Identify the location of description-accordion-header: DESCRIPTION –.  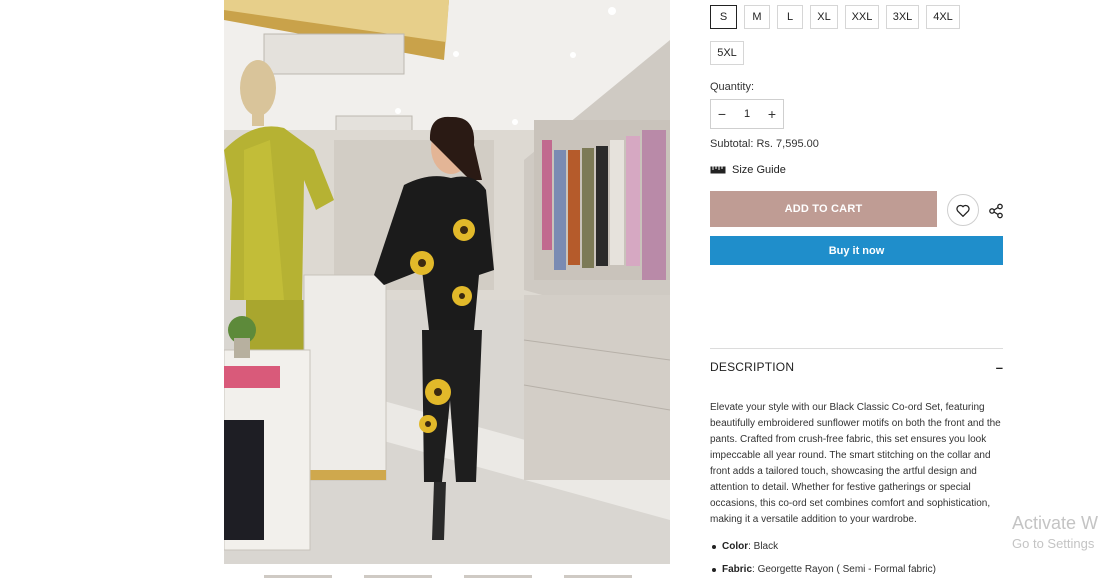
(856, 367).